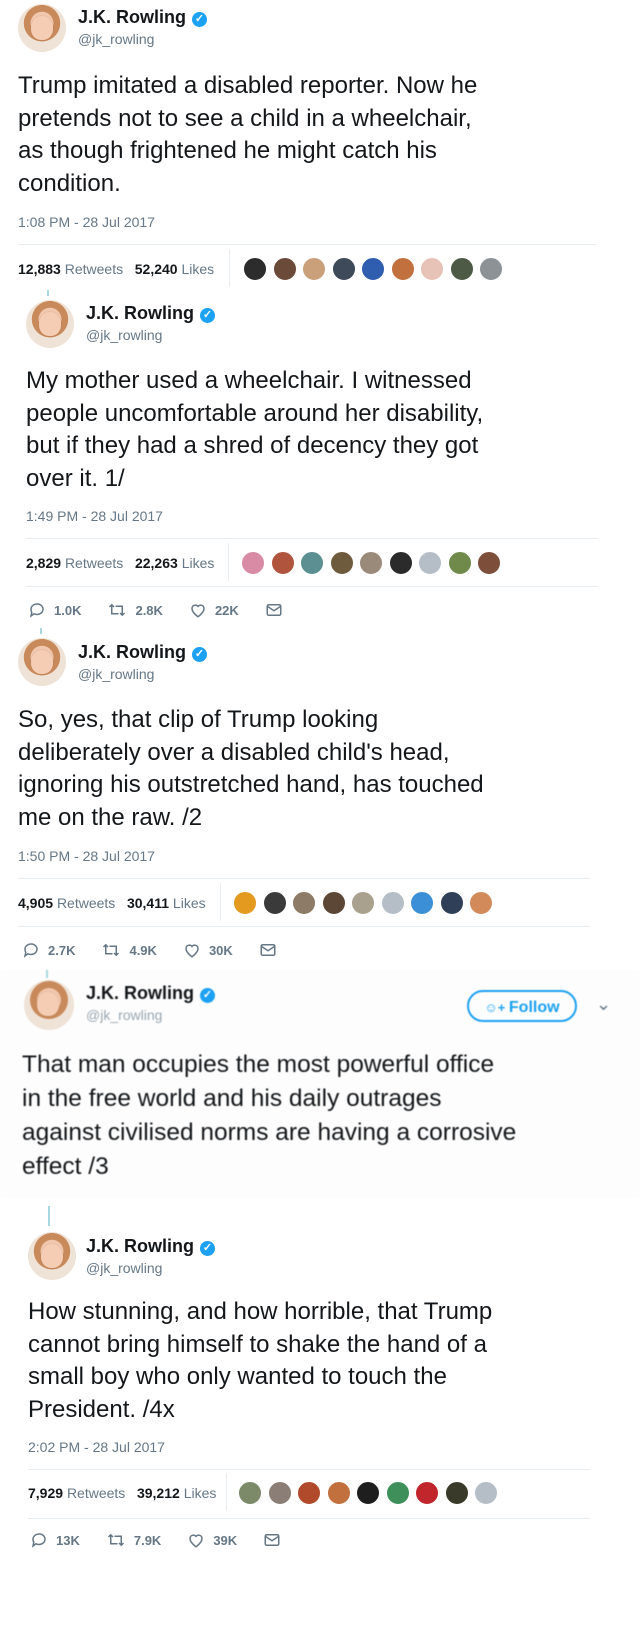 The image size is (640, 1627). I want to click on retweet-count: 7,929, so click(45, 1493).